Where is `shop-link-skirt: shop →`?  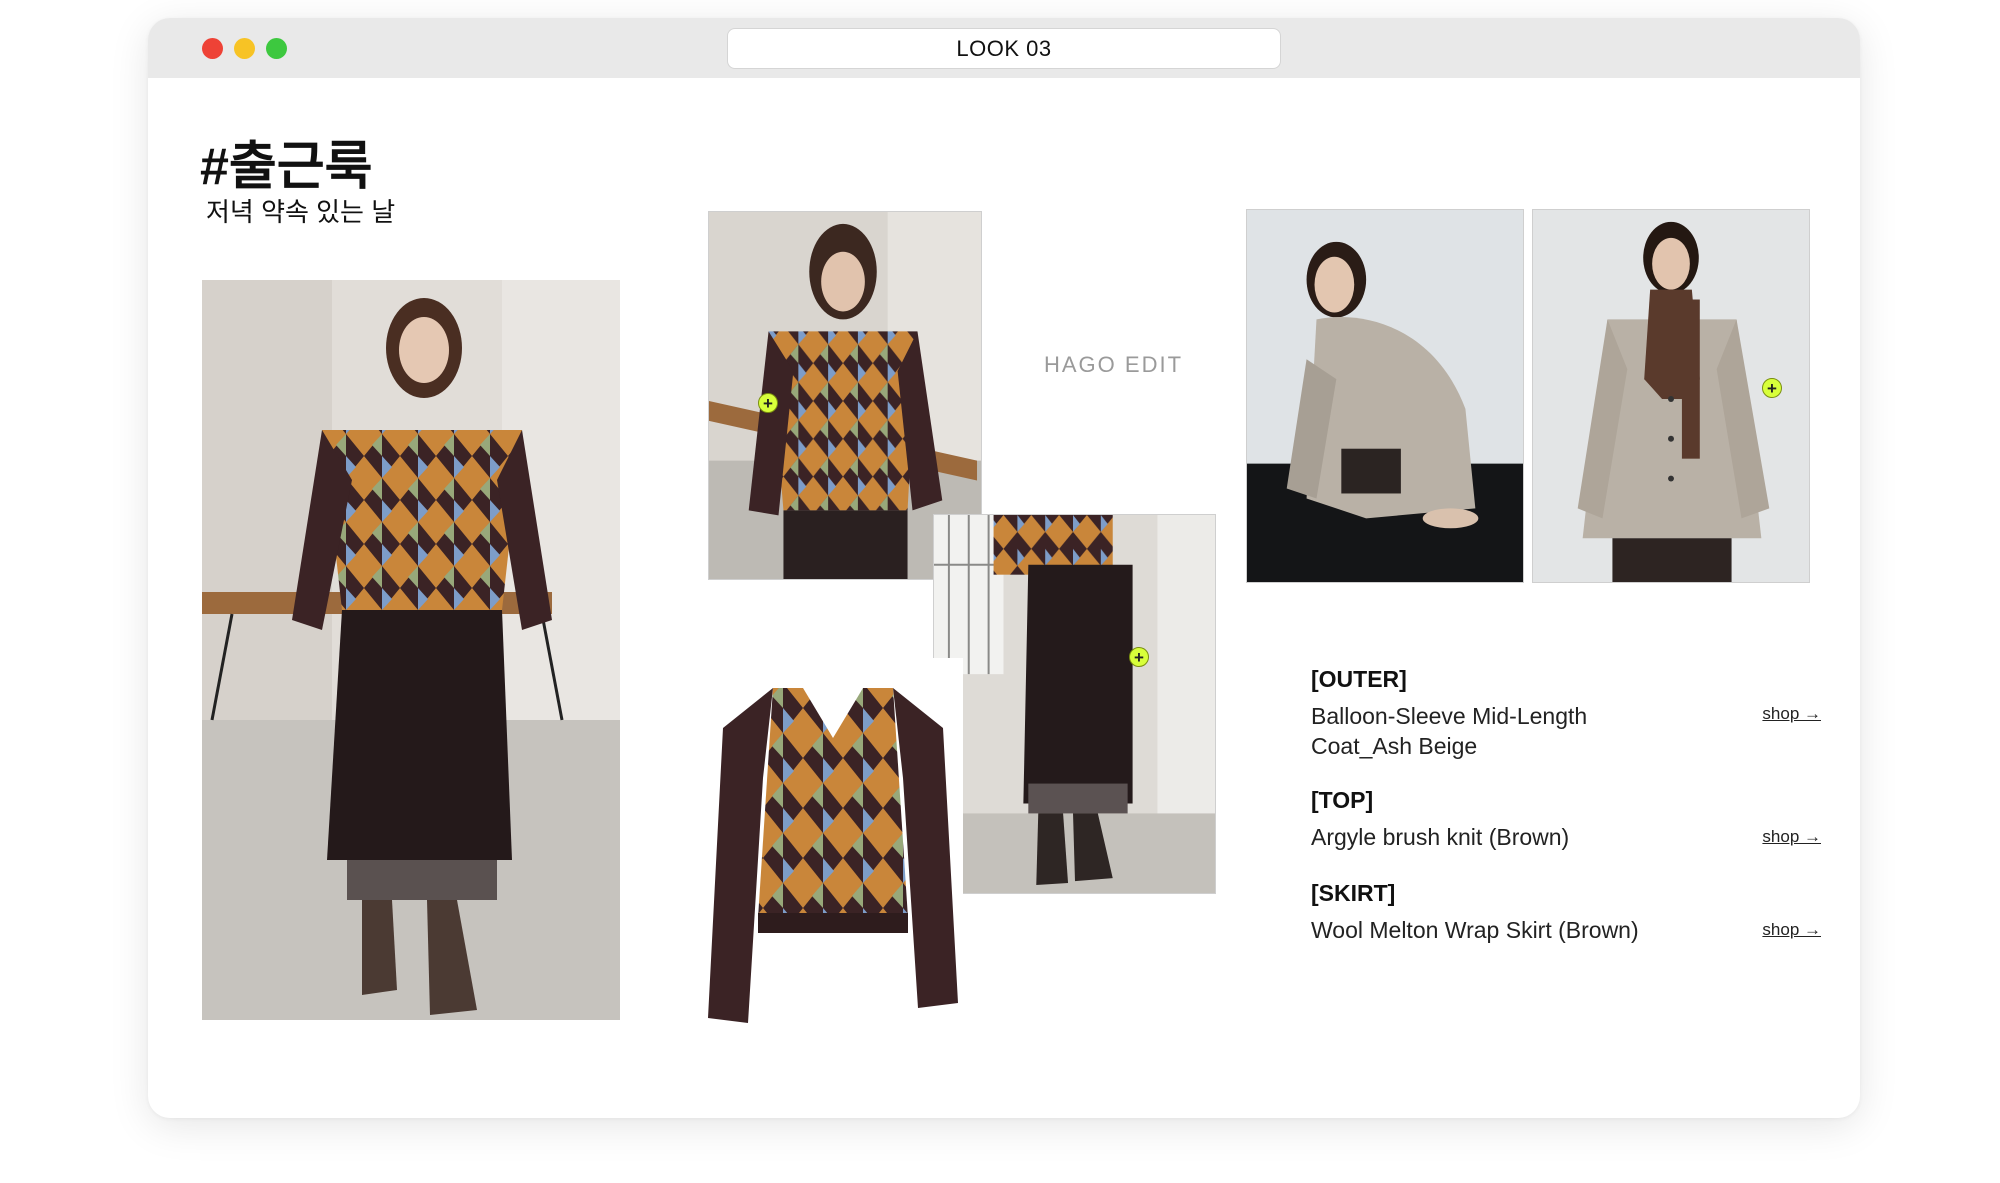
shop-link-skirt: shop → is located at coordinates (1791, 930).